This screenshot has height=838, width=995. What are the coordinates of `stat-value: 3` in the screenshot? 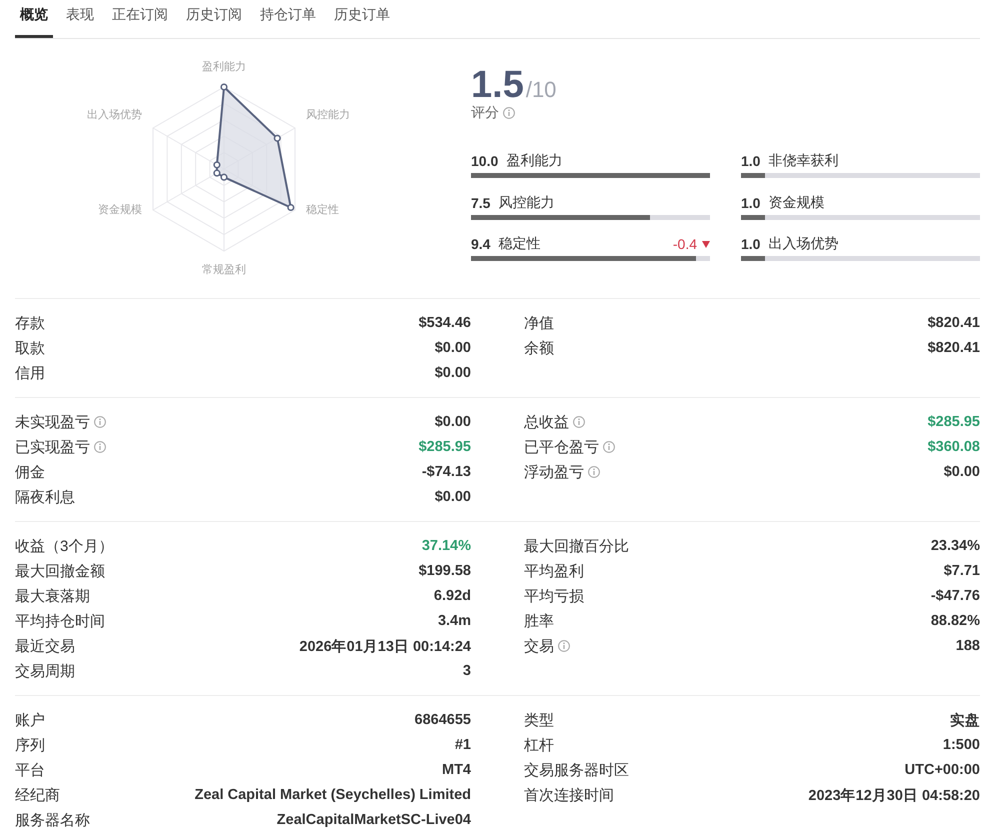 It's located at (466, 671).